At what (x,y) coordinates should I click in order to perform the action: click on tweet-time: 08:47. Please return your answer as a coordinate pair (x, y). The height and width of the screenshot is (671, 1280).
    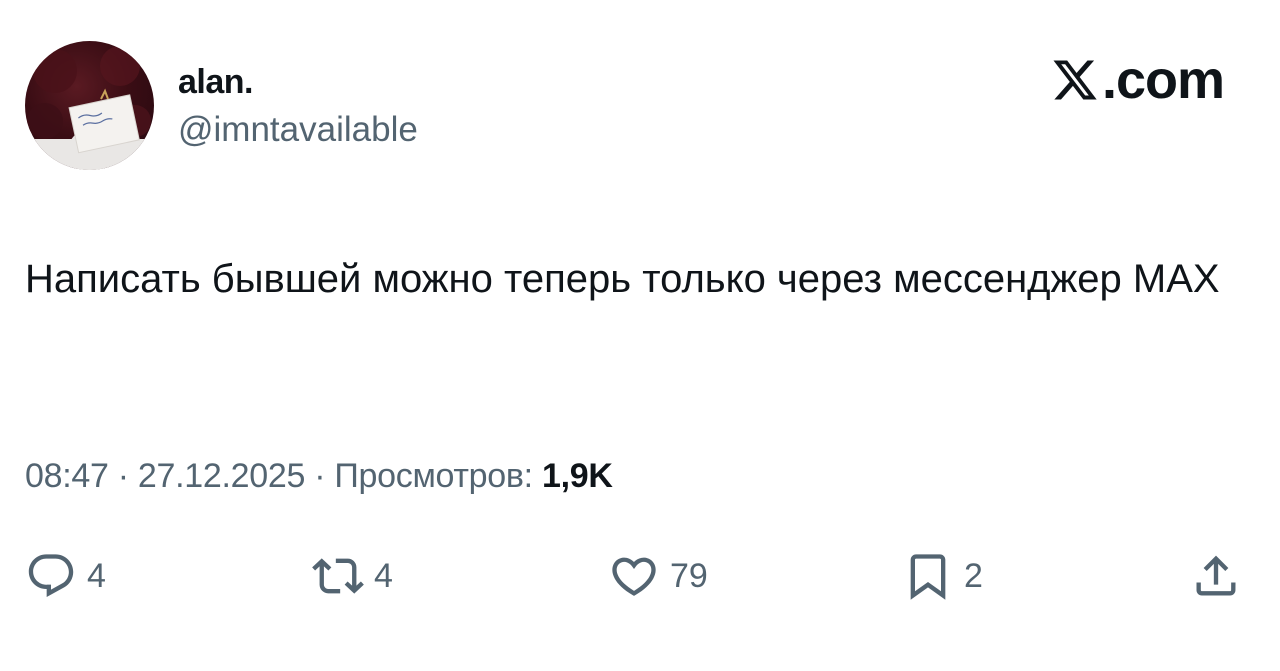
    Looking at the image, I should click on (67, 476).